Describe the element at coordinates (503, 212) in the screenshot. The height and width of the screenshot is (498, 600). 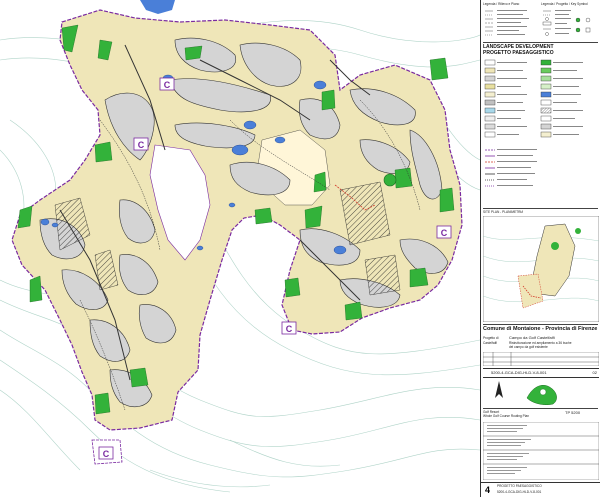
I see `site-plan-label: SITE PLAN - PLANIMETRIA` at that location.